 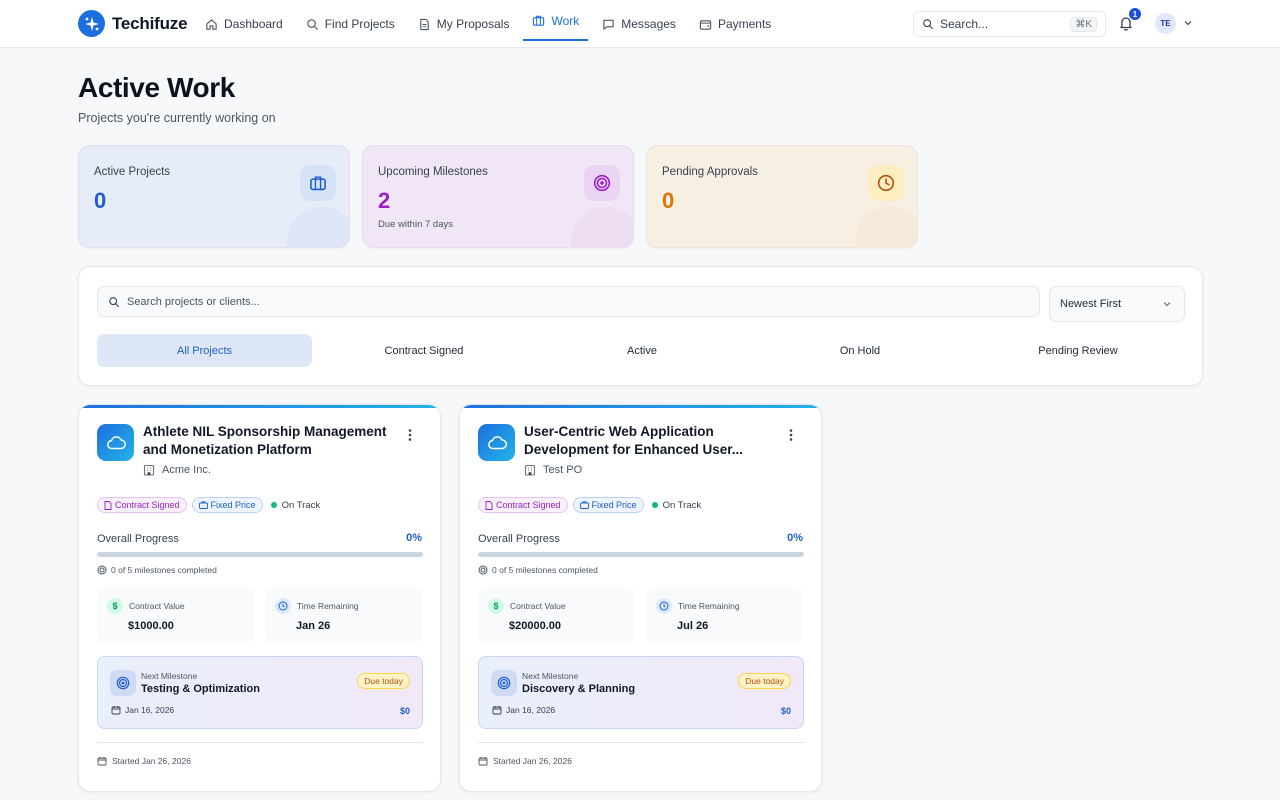 What do you see at coordinates (147, 505) in the screenshot?
I see `status-badge-label: Contract Signed` at bounding box center [147, 505].